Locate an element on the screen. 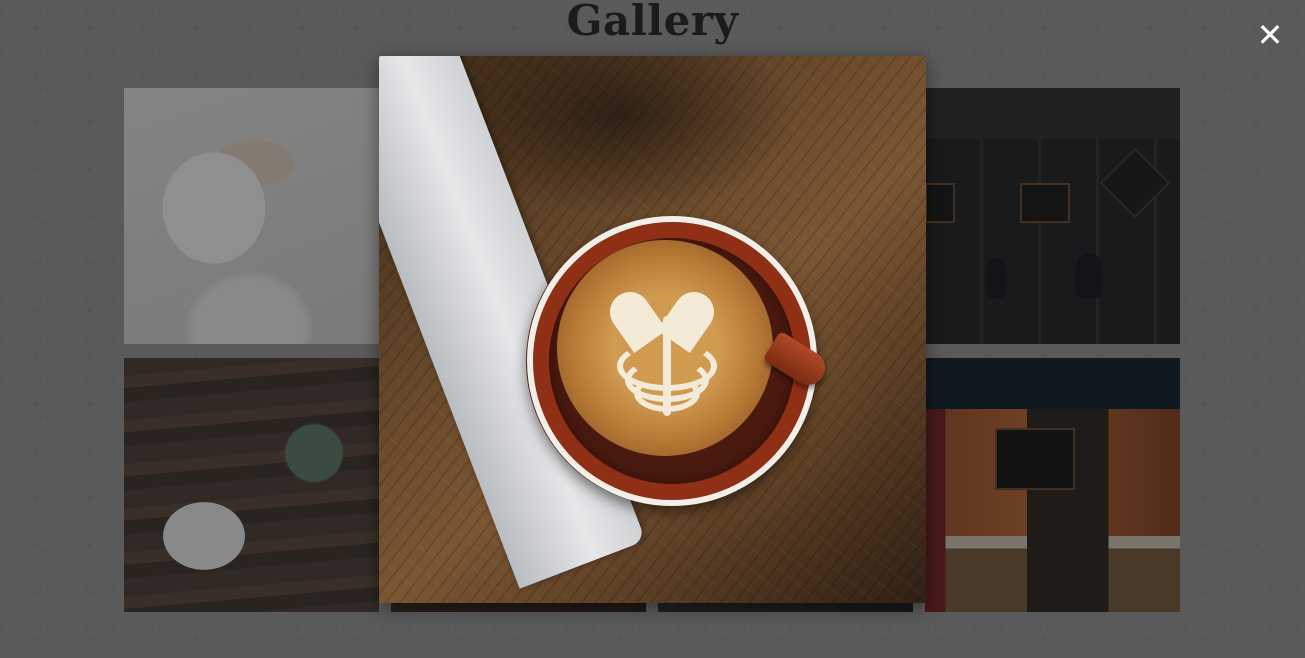  close-icon: ✕ is located at coordinates (1270, 35).